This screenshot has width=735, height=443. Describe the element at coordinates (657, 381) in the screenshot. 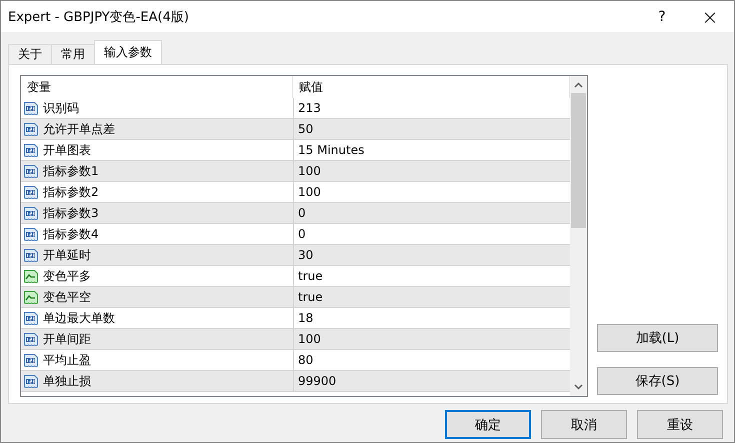

I see `save-button: 保存(S)` at that location.